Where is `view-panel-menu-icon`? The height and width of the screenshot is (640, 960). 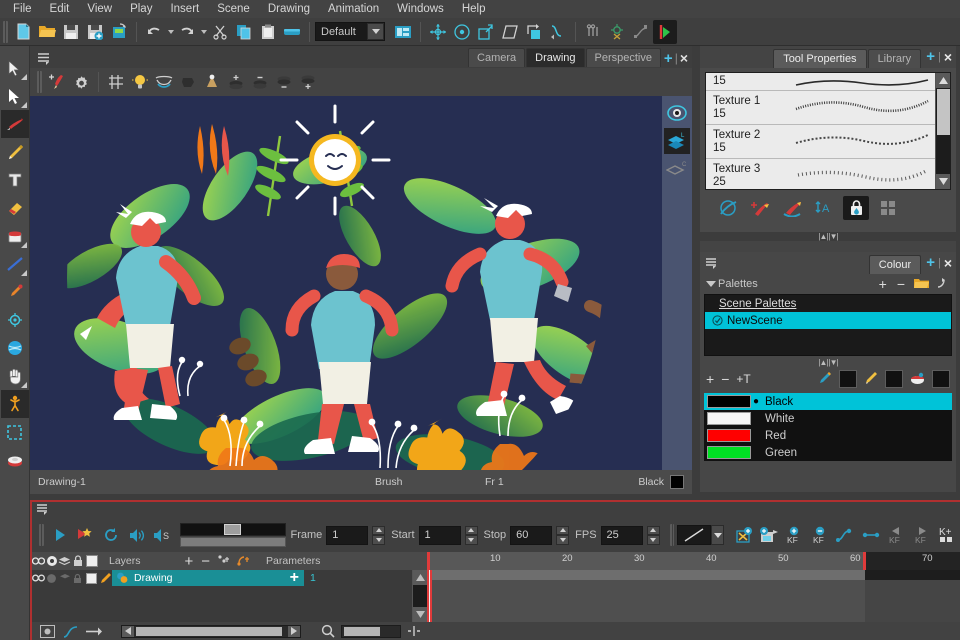
view-panel-menu-icon is located at coordinates (44, 58).